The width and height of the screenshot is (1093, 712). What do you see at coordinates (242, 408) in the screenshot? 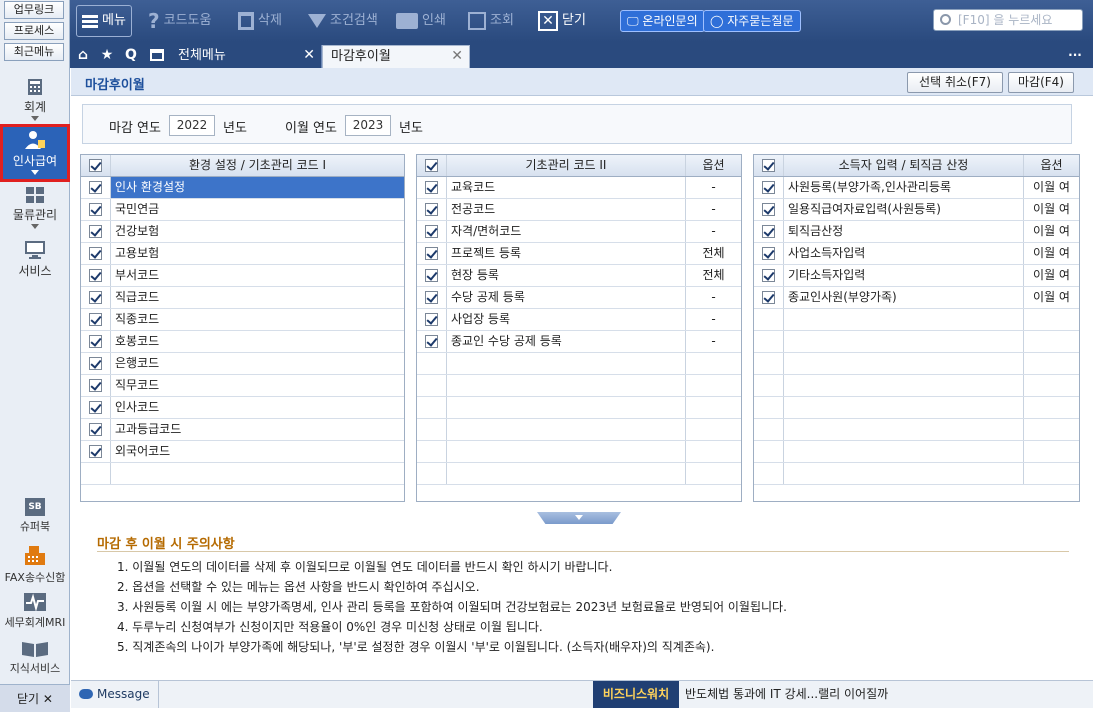
I see `table-row: 인사코드` at bounding box center [242, 408].